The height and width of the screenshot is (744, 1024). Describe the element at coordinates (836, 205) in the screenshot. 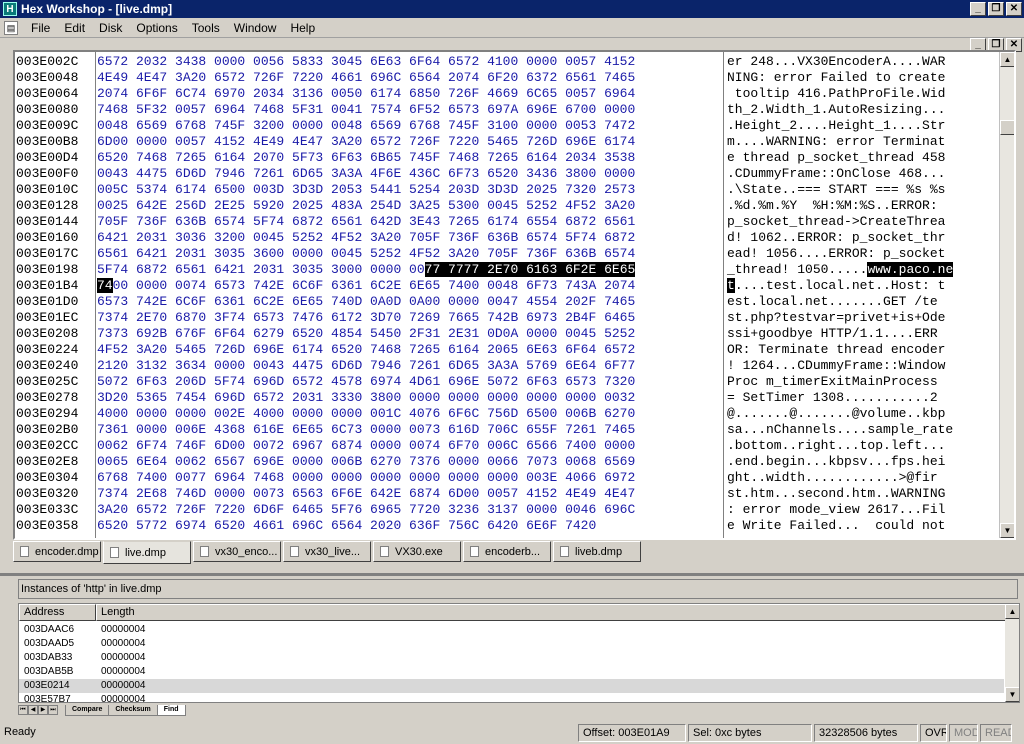

I see `ascii-text: .%d.%m.%Y %H:%M:%S..ERROR:` at that location.